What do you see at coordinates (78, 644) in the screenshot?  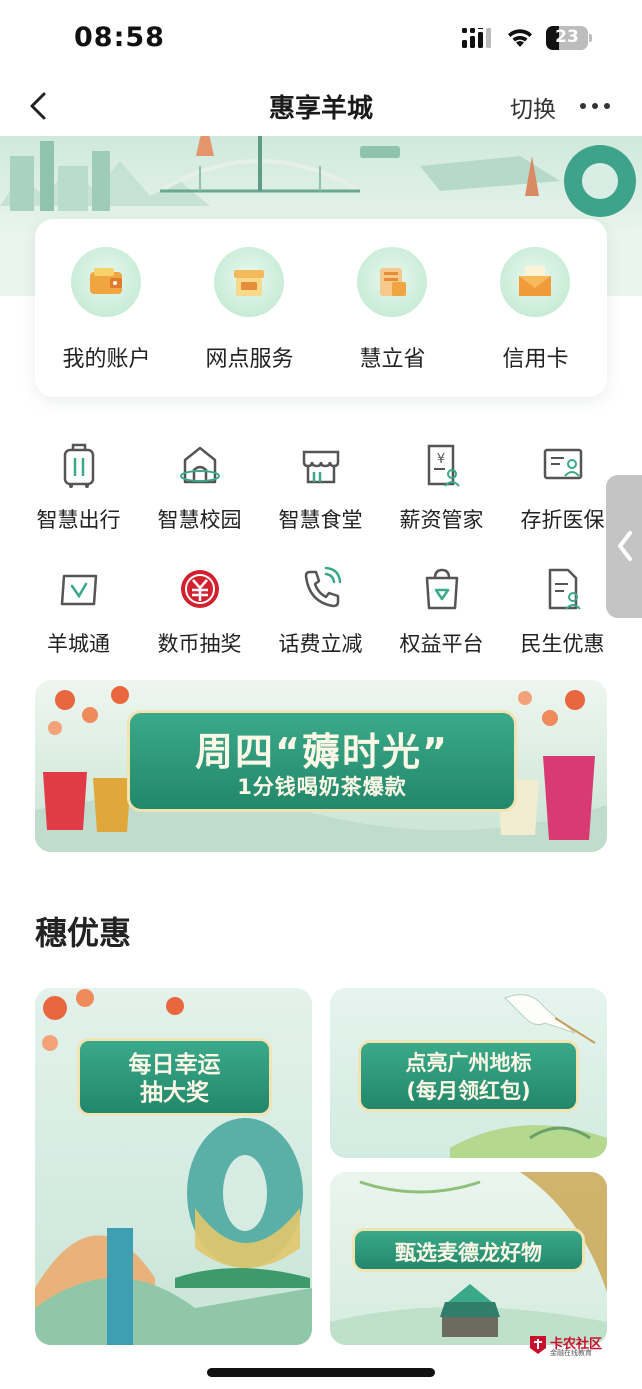 I see `service-label: 羊城通` at bounding box center [78, 644].